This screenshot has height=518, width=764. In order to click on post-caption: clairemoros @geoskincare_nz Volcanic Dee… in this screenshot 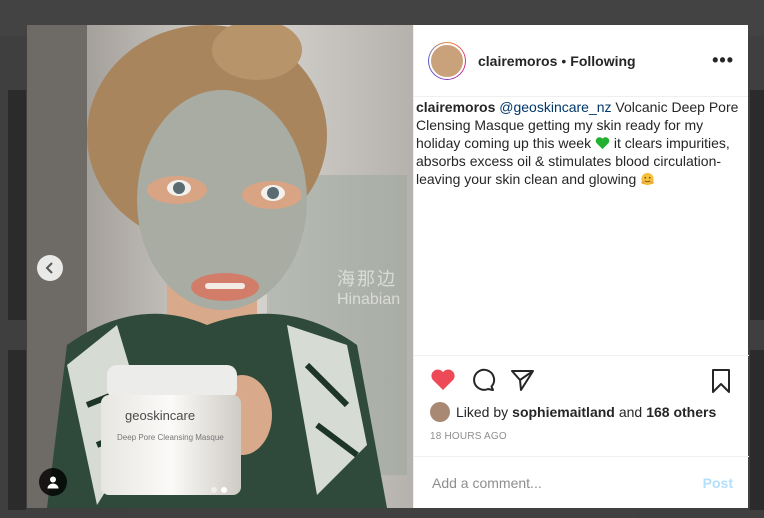, I will do `click(581, 143)`.